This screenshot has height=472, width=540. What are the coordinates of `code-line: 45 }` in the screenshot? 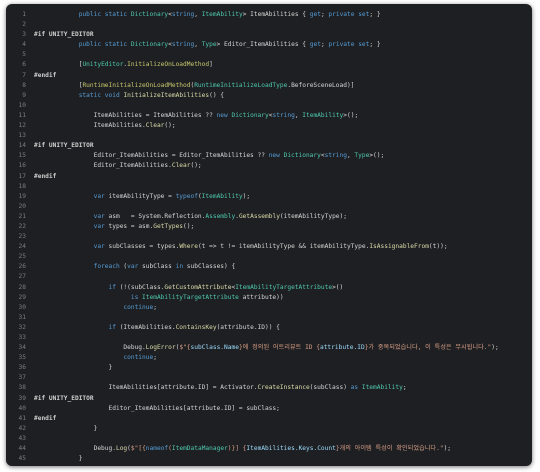 It's located at (269, 459).